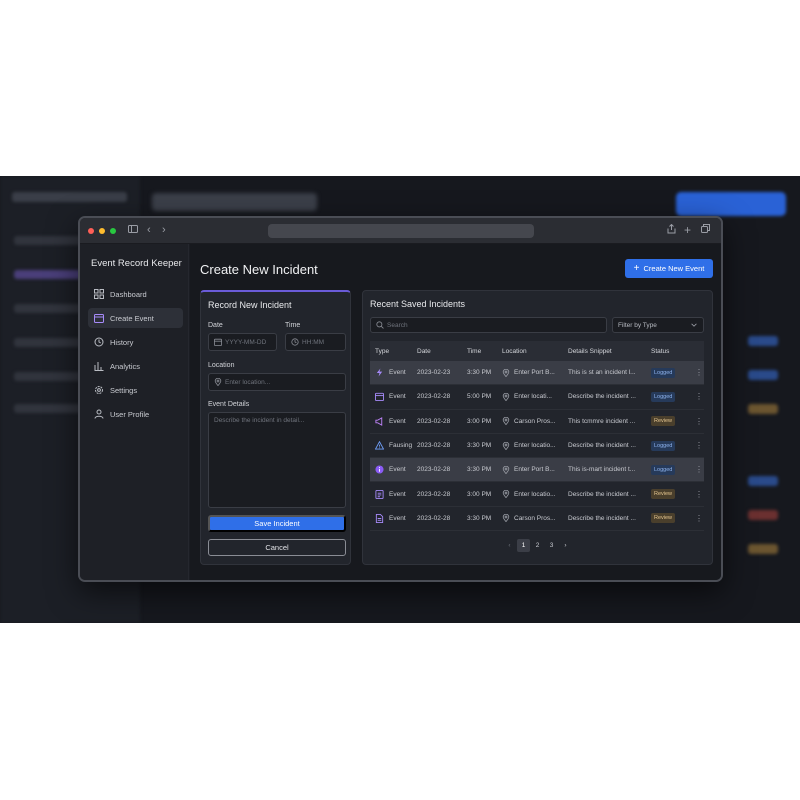 This screenshot has height=800, width=800. Describe the element at coordinates (663, 421) in the screenshot. I see `status-badge: Review` at that location.